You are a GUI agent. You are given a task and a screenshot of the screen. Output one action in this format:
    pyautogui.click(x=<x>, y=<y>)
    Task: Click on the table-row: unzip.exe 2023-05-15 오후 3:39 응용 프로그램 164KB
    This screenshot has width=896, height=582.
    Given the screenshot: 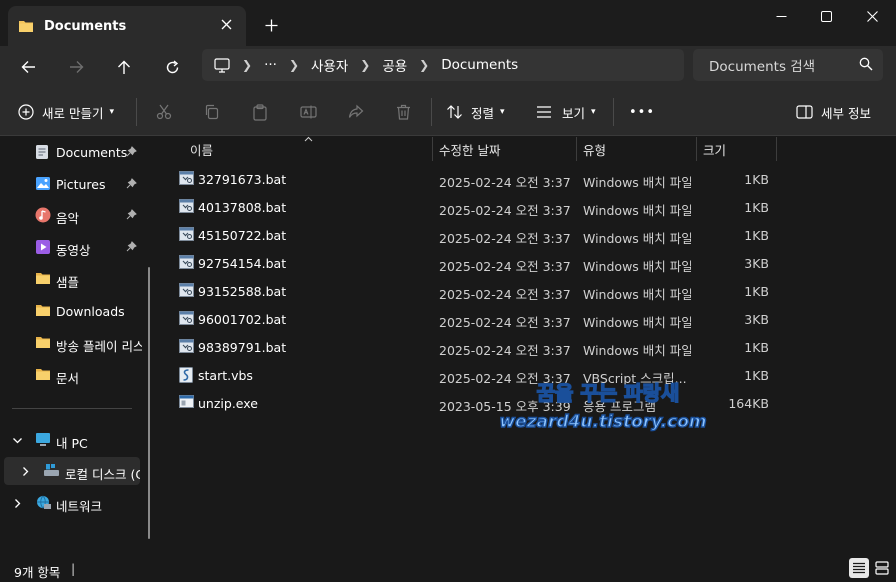 What is the action you would take?
    pyautogui.click(x=528, y=403)
    